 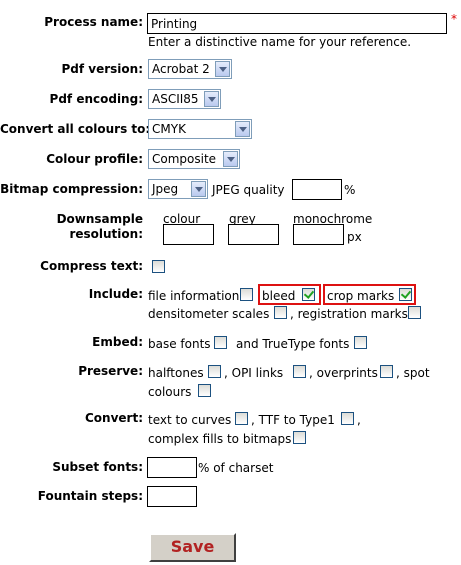 I want to click on include-label: Include:, so click(x=115, y=294).